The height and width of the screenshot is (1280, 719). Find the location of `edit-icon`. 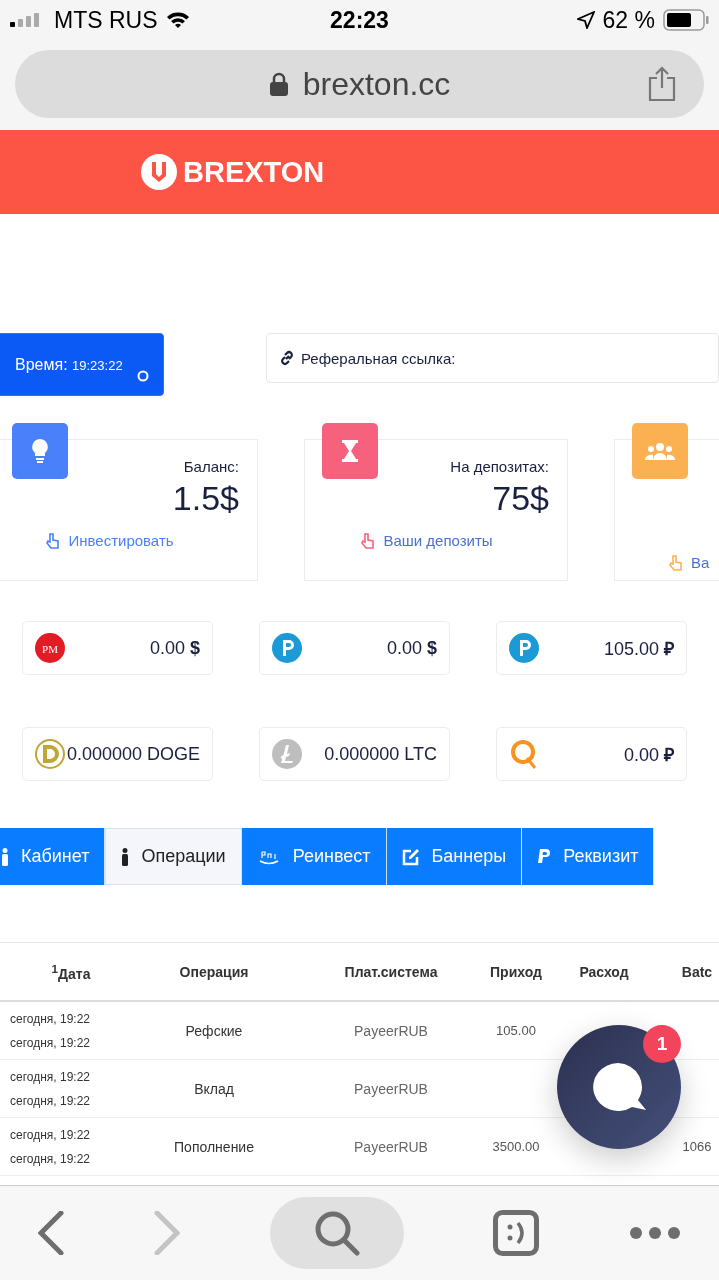

edit-icon is located at coordinates (410, 856).